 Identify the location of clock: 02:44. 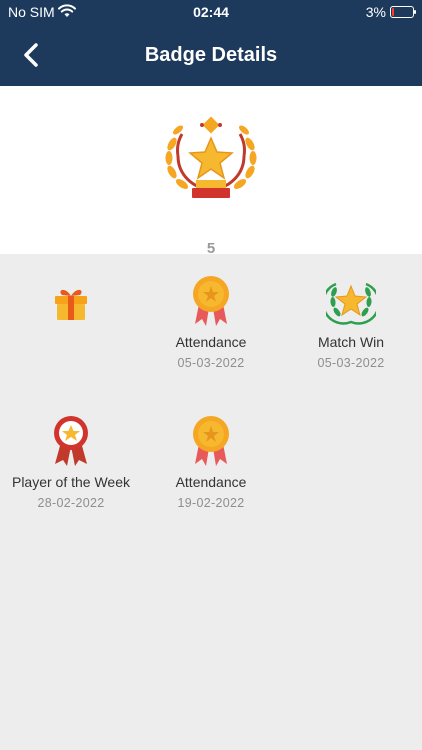
(211, 12).